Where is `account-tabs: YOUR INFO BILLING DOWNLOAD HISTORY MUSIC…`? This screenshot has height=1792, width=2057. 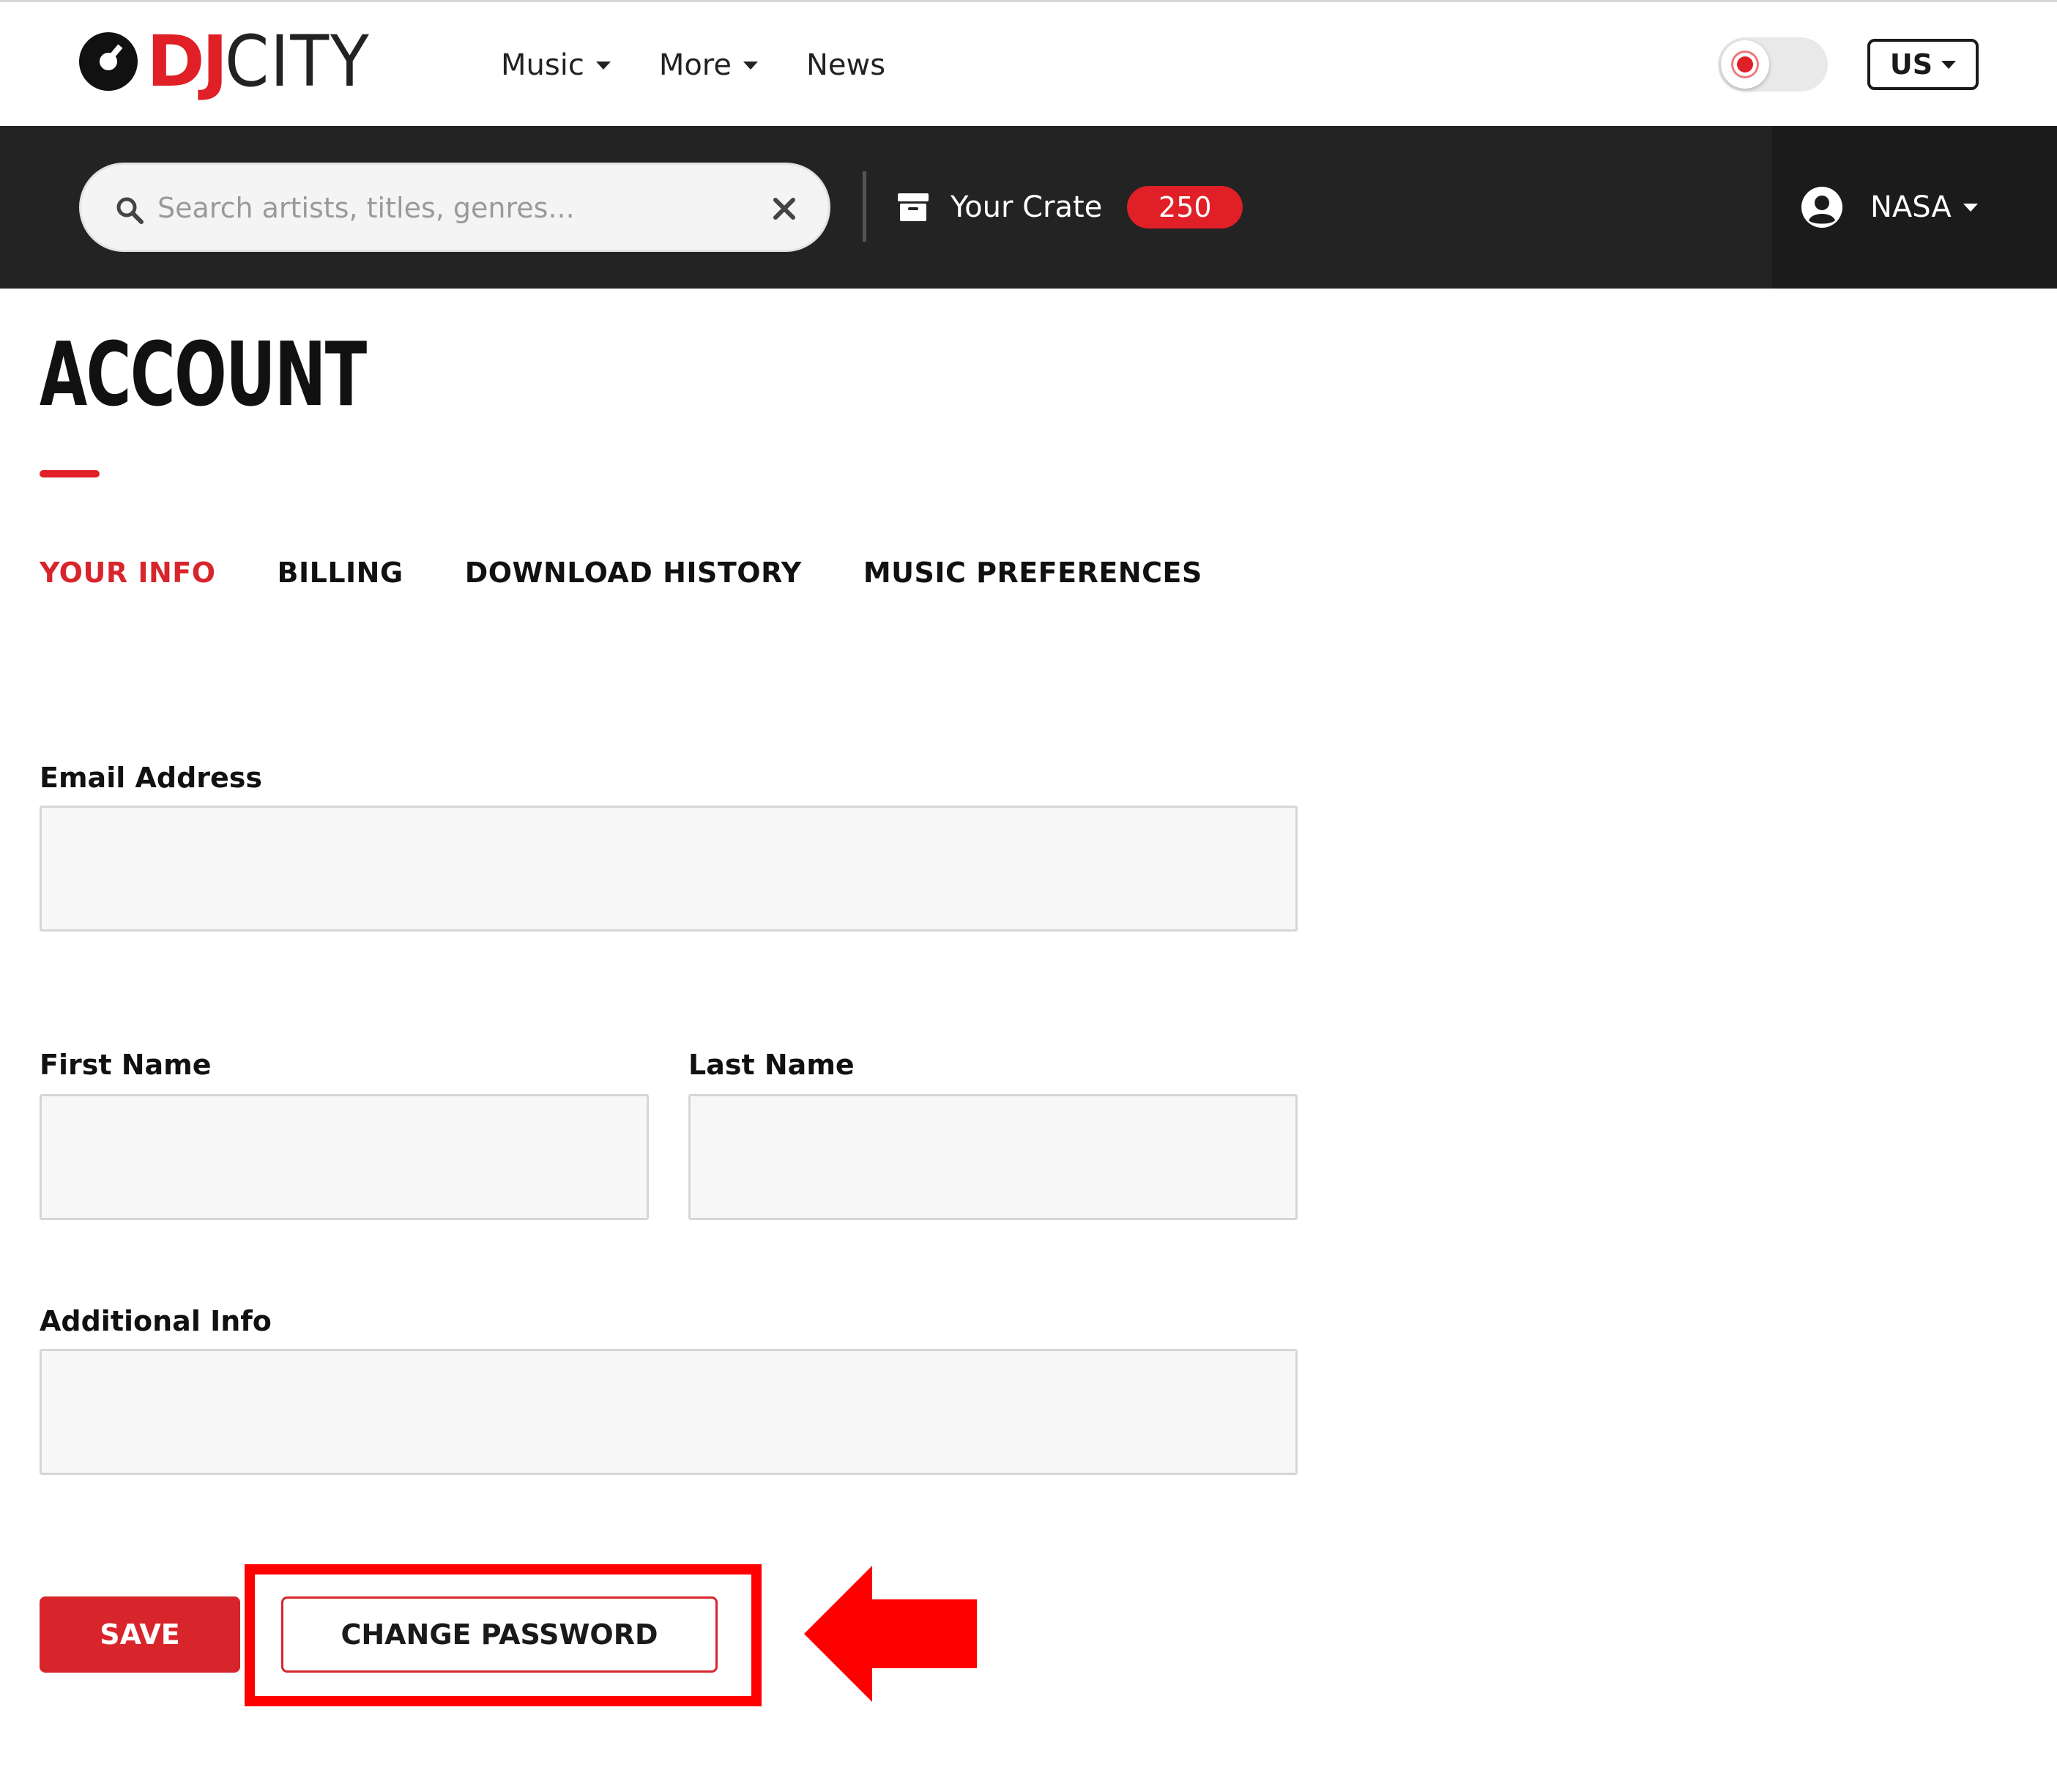
account-tabs: YOUR INFO BILLING DOWNLOAD HISTORY MUSIC… is located at coordinates (652, 573).